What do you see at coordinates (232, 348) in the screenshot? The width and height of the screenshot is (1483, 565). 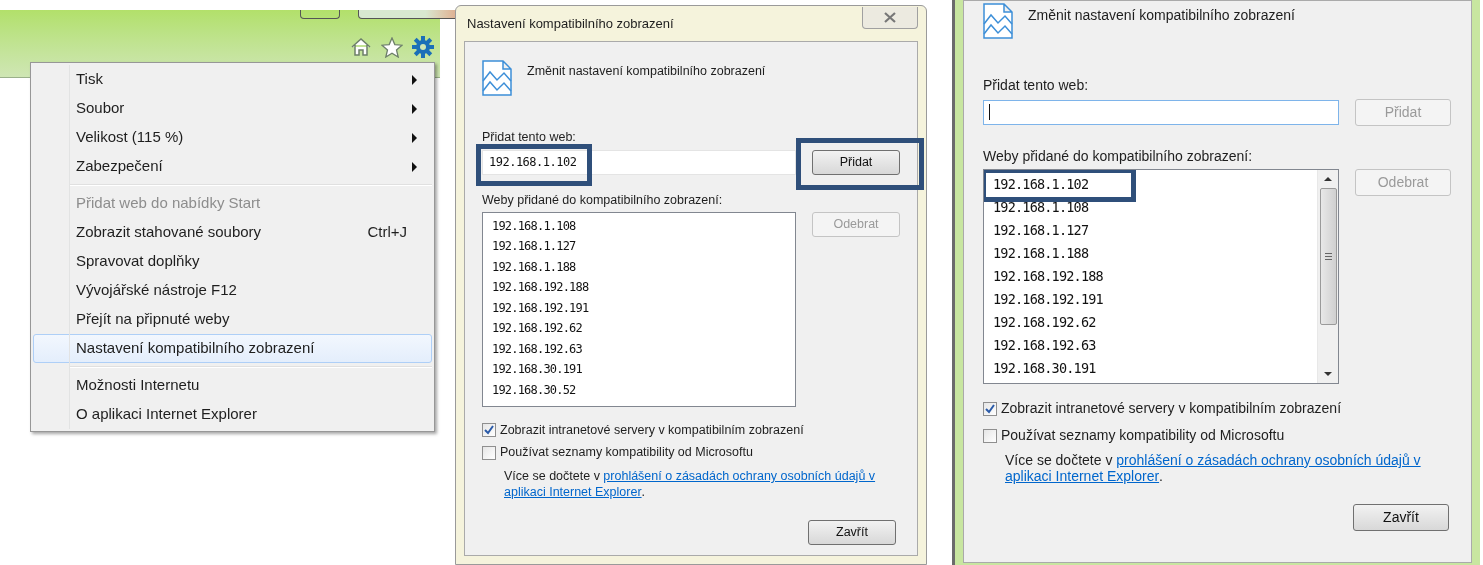 I see `menu-item: Nastavení kompatibilního zobrazení` at bounding box center [232, 348].